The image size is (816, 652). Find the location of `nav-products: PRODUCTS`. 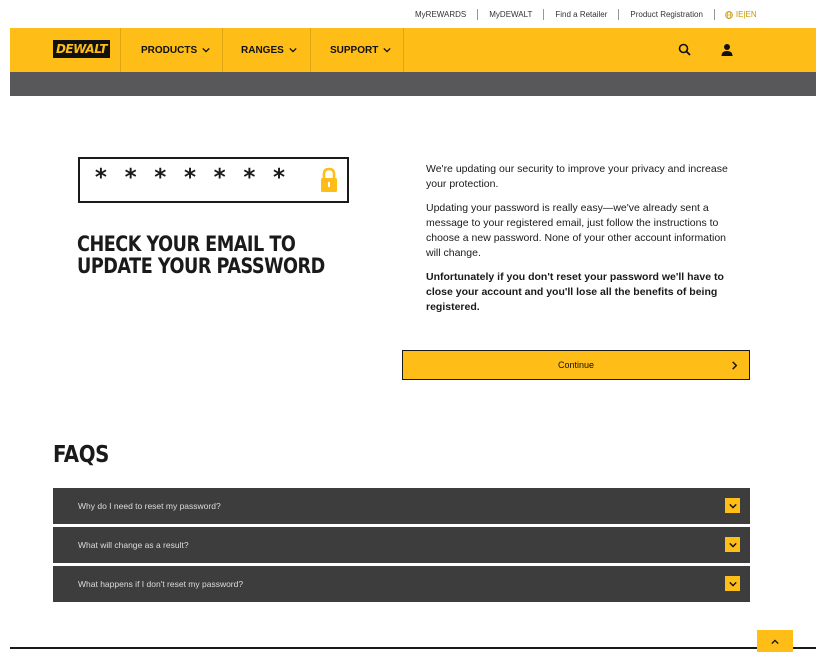

nav-products: PRODUCTS is located at coordinates (175, 50).